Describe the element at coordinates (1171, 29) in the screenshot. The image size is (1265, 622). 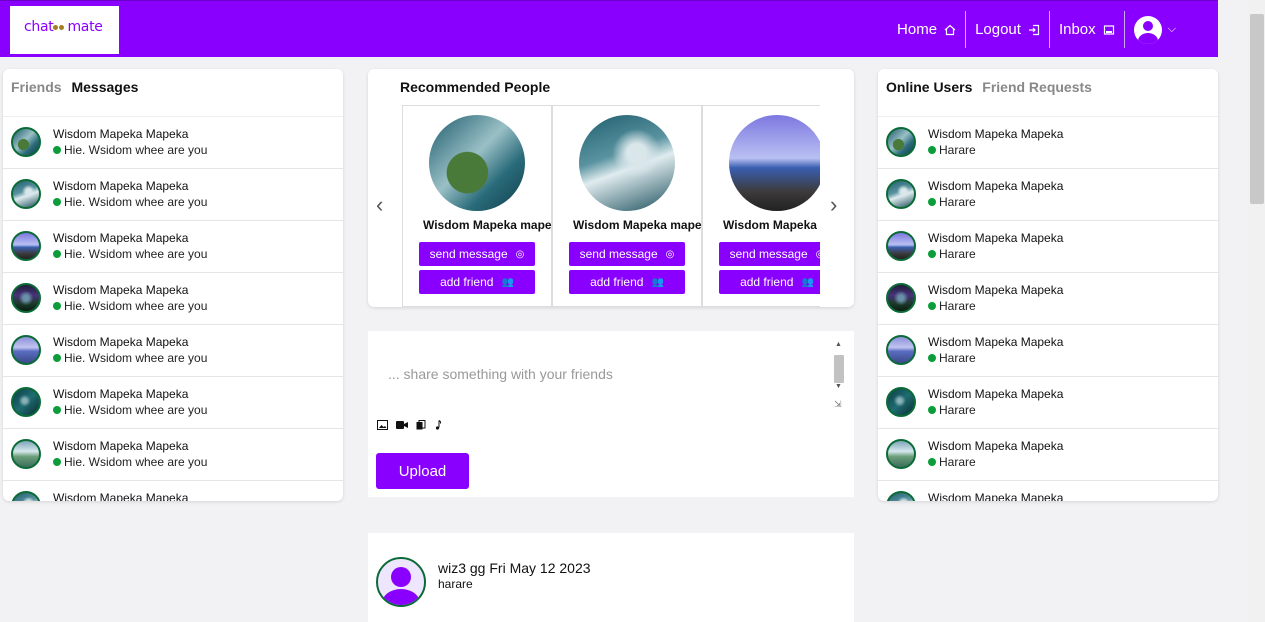
I see `chevron-down-icon: ⌵` at that location.